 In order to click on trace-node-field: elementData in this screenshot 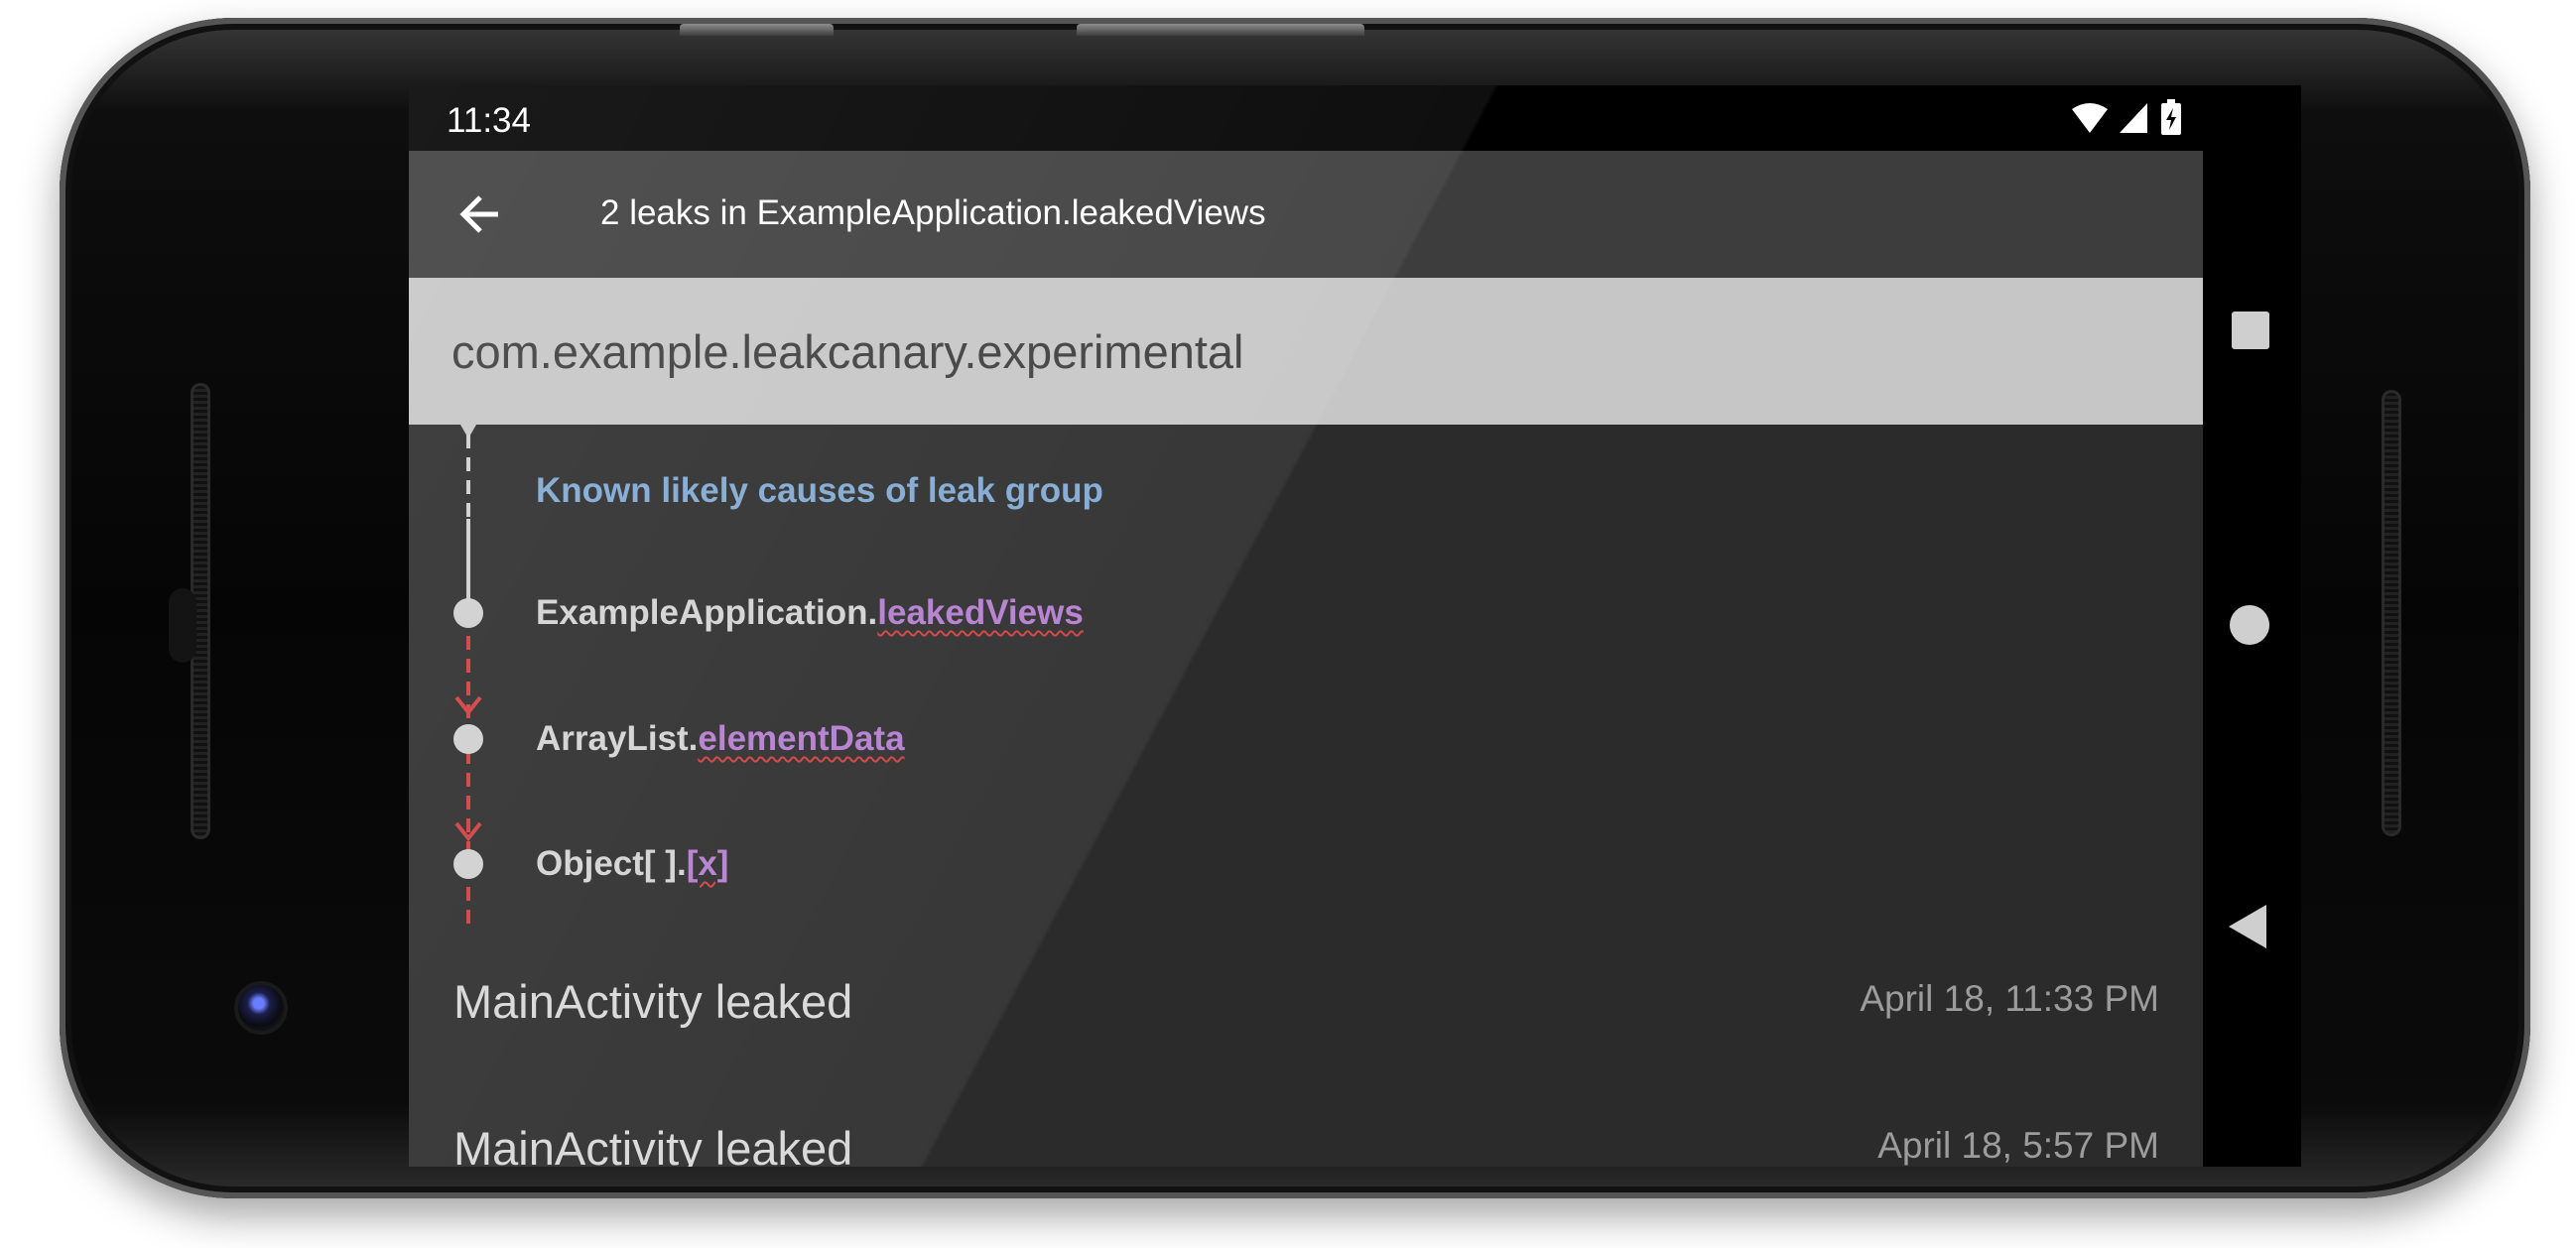, I will do `click(802, 738)`.